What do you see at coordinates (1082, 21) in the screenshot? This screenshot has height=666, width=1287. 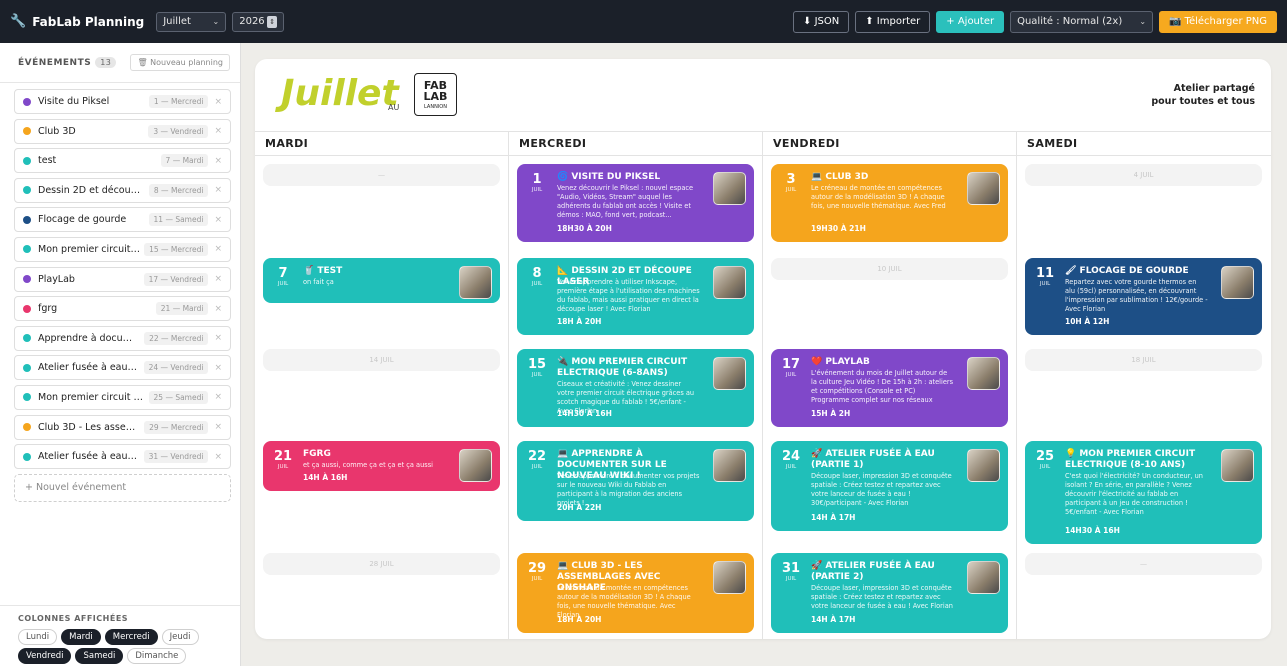 I see `quality-select: Qualité : Normal (2x) ⌄` at bounding box center [1082, 21].